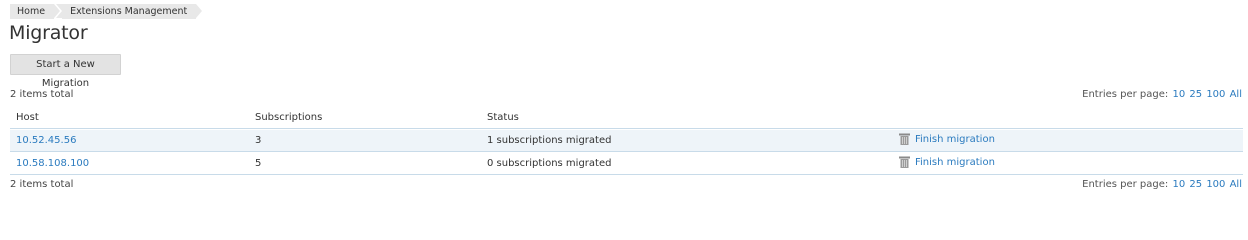  Describe the element at coordinates (258, 140) in the screenshot. I see `subscriptions-count: 3` at that location.